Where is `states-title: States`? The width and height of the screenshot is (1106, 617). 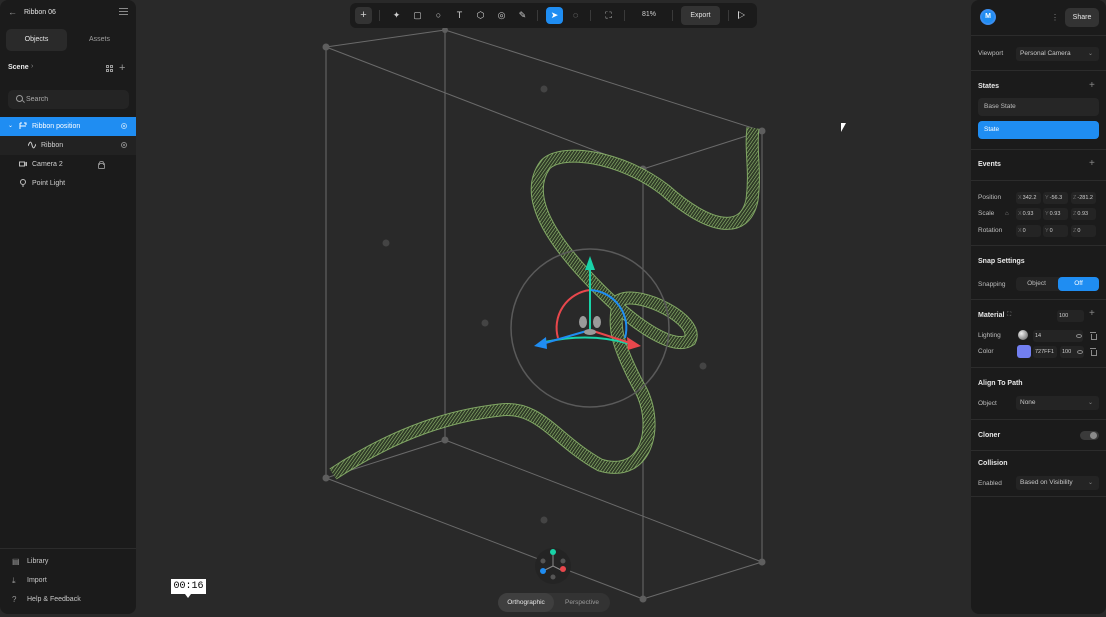
states-title: States is located at coordinates (989, 86).